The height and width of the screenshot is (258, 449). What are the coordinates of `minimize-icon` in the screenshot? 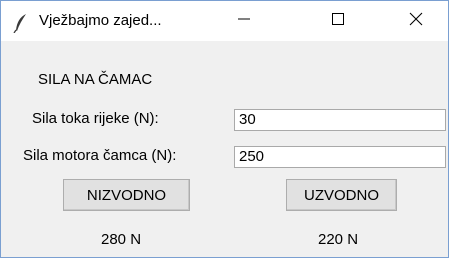 It's located at (244, 21).